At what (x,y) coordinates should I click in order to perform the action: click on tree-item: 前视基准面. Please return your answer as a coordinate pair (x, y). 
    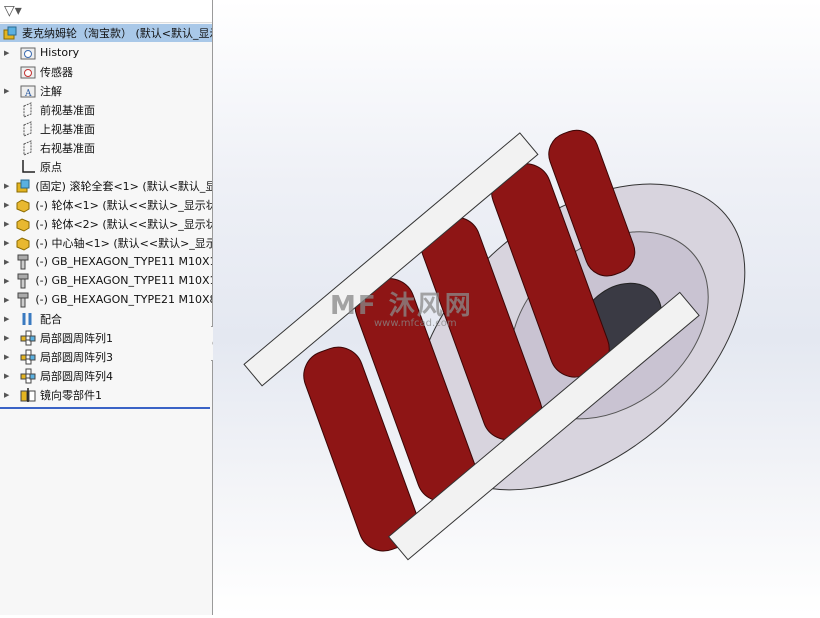
    Looking at the image, I should click on (106, 109).